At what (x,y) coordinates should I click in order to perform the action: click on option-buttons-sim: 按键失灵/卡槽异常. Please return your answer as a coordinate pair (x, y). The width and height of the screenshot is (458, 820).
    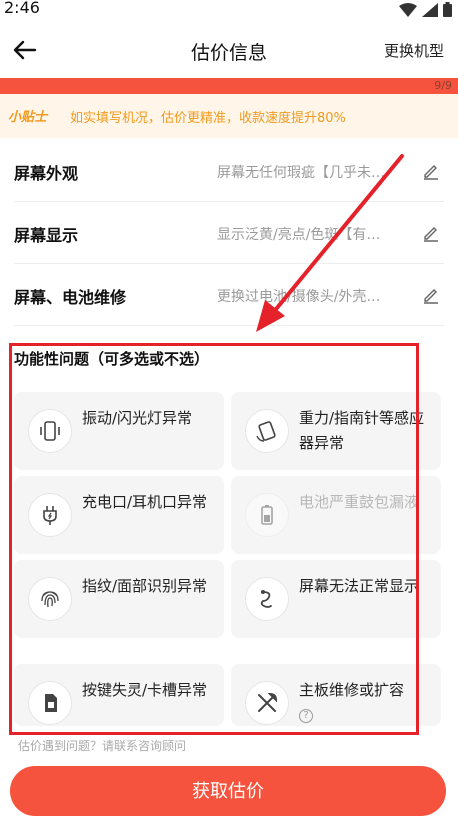
    Looking at the image, I should click on (119, 695).